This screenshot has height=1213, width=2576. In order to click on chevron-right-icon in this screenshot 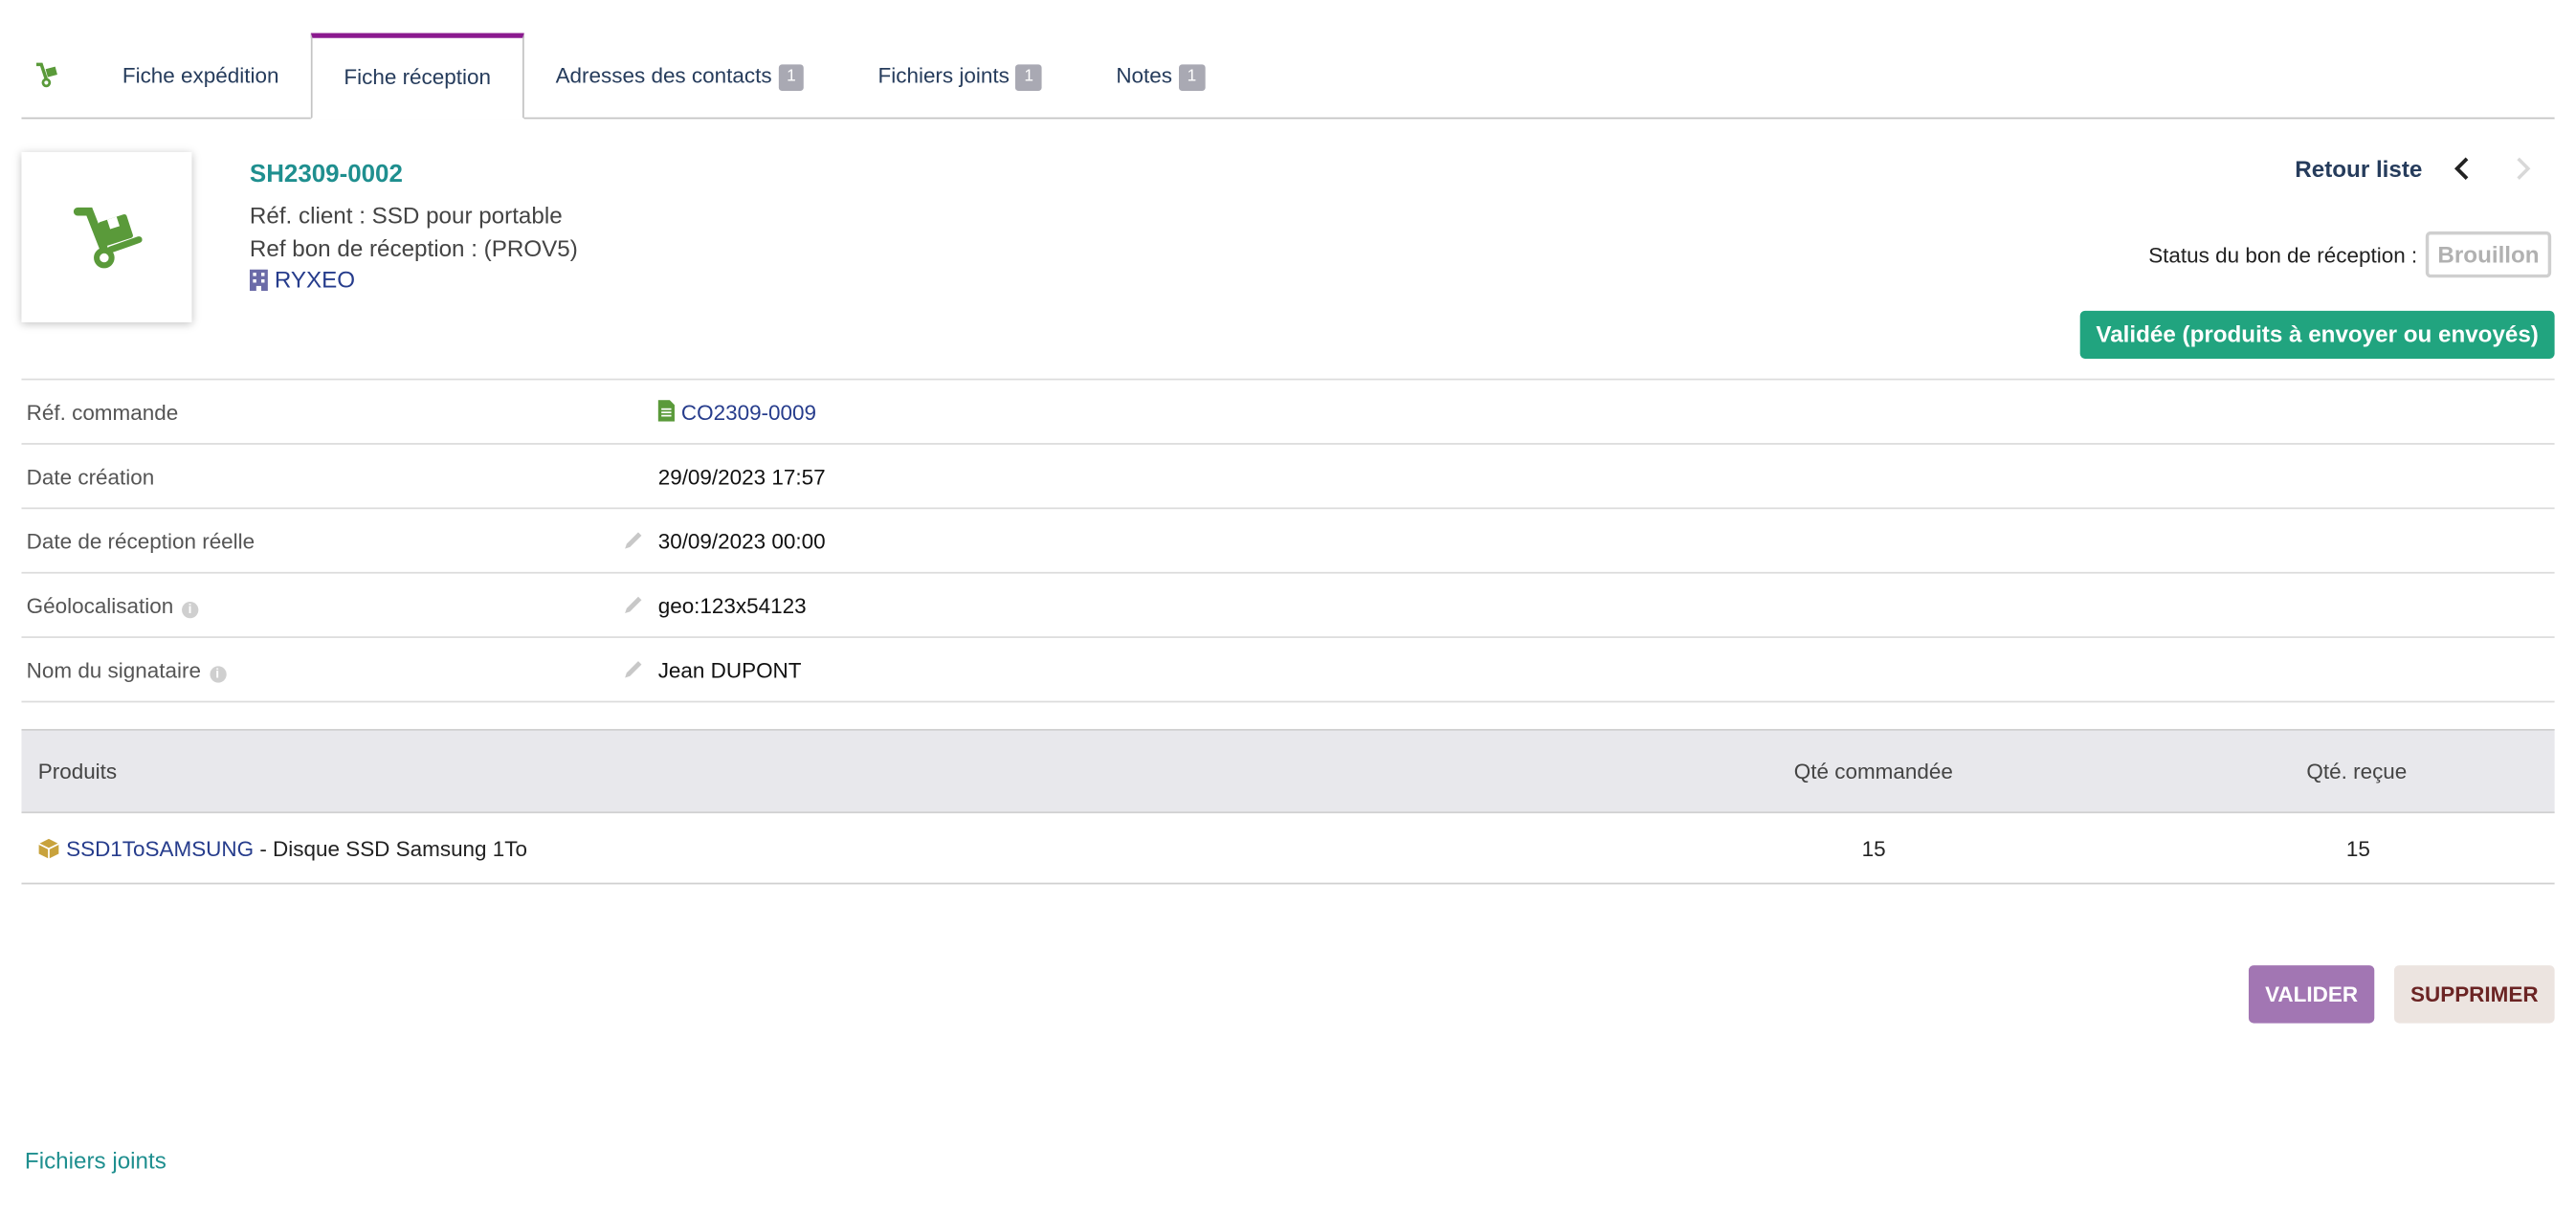, I will do `click(2524, 169)`.